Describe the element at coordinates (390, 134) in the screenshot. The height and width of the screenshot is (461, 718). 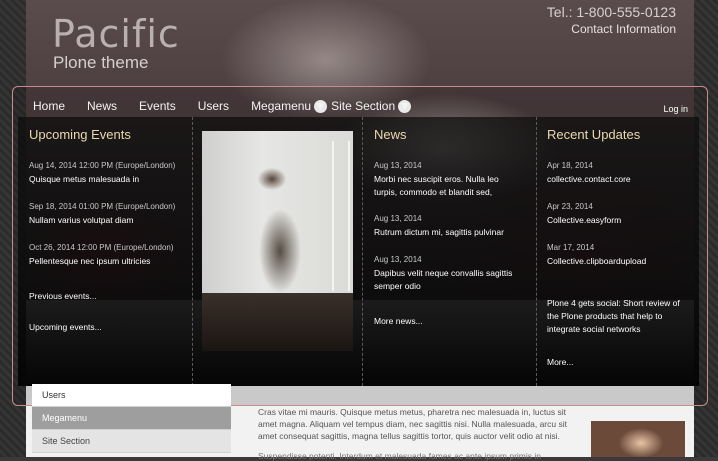
I see `news-heading: News` at that location.